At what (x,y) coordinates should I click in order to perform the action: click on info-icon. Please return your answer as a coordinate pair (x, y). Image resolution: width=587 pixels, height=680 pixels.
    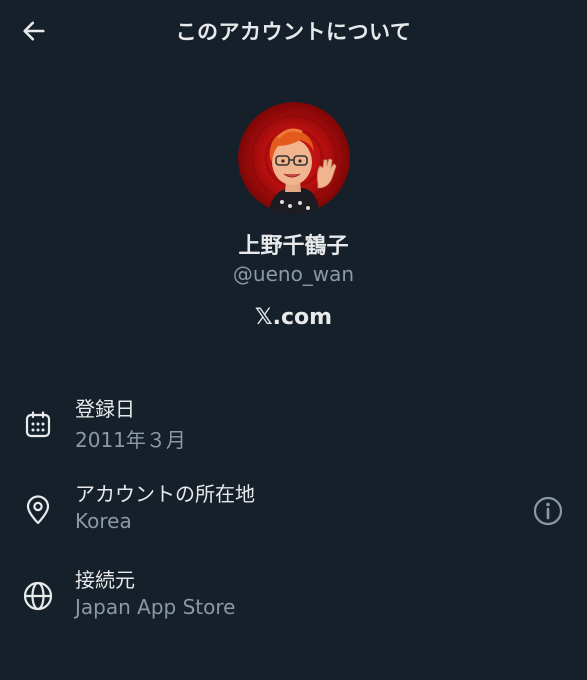
    Looking at the image, I should click on (548, 511).